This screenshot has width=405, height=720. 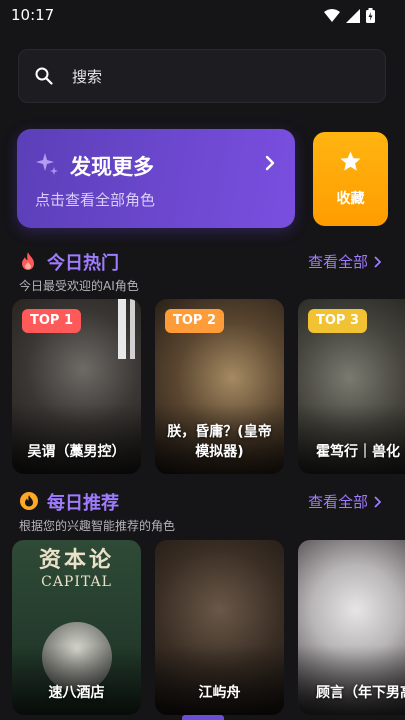 I want to click on book-cover-subtitle: CAPITAL, so click(x=76, y=582).